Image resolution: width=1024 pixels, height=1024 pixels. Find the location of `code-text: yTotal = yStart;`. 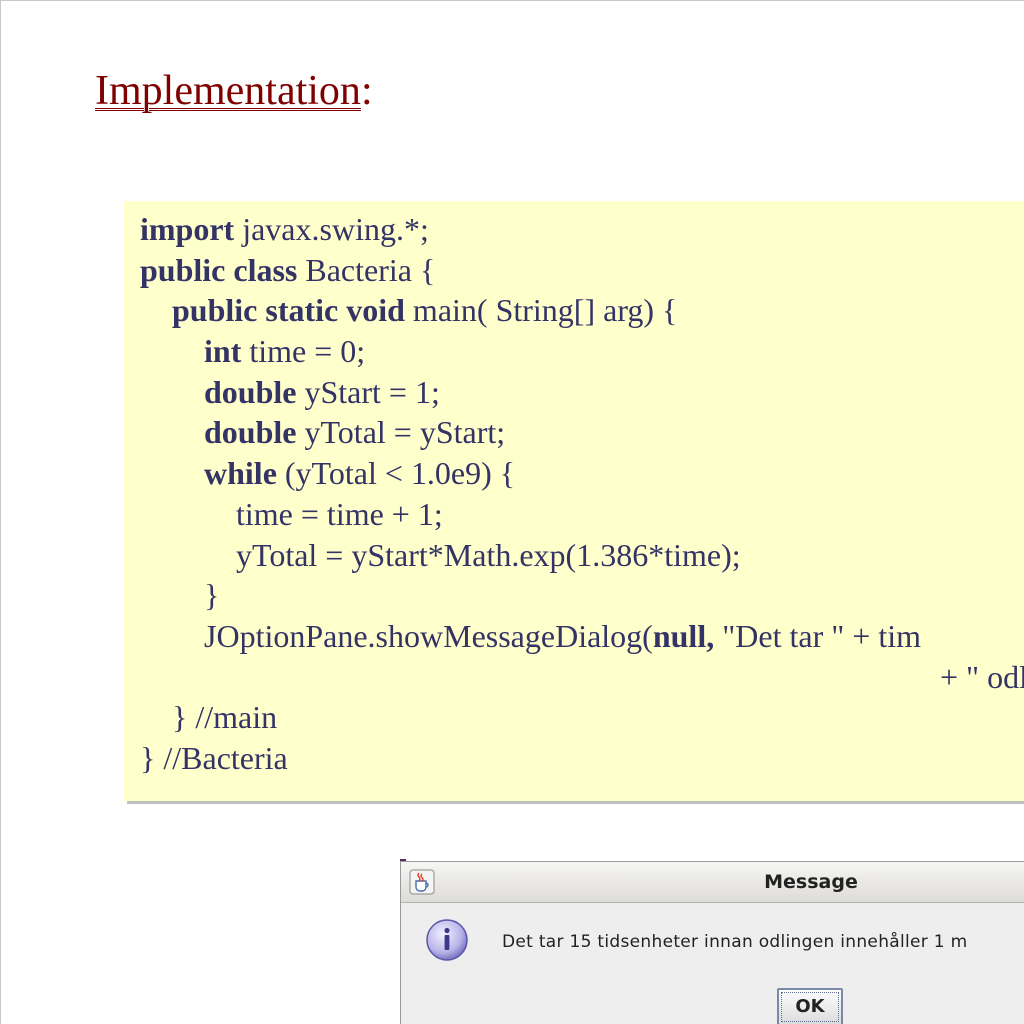

code-text: yTotal = yStart; is located at coordinates (401, 432).